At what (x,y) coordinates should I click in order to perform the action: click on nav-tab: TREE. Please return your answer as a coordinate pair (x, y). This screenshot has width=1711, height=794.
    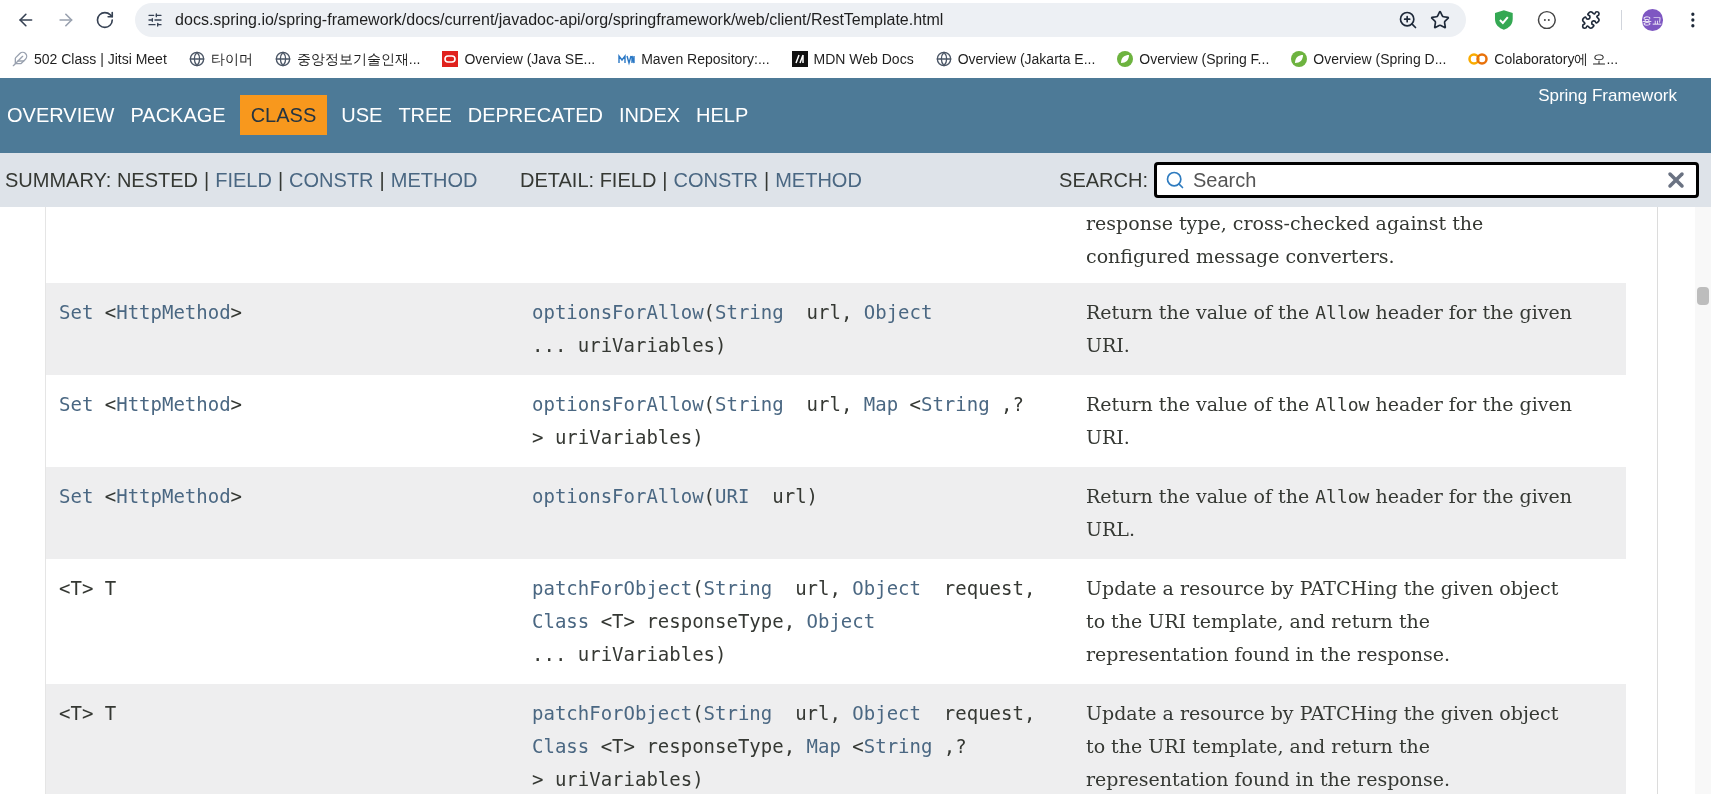
    Looking at the image, I should click on (425, 115).